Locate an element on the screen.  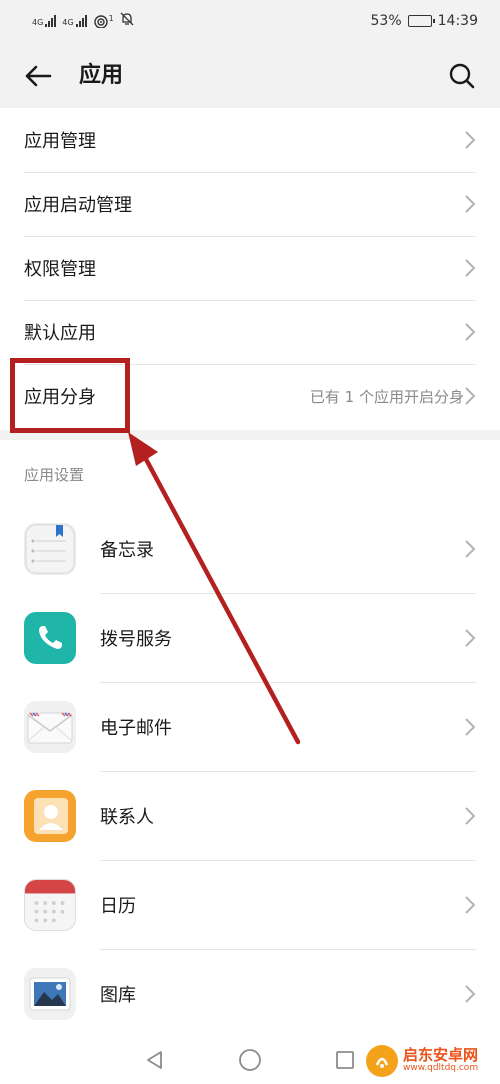
app-label: 图库 is located at coordinates (118, 995).